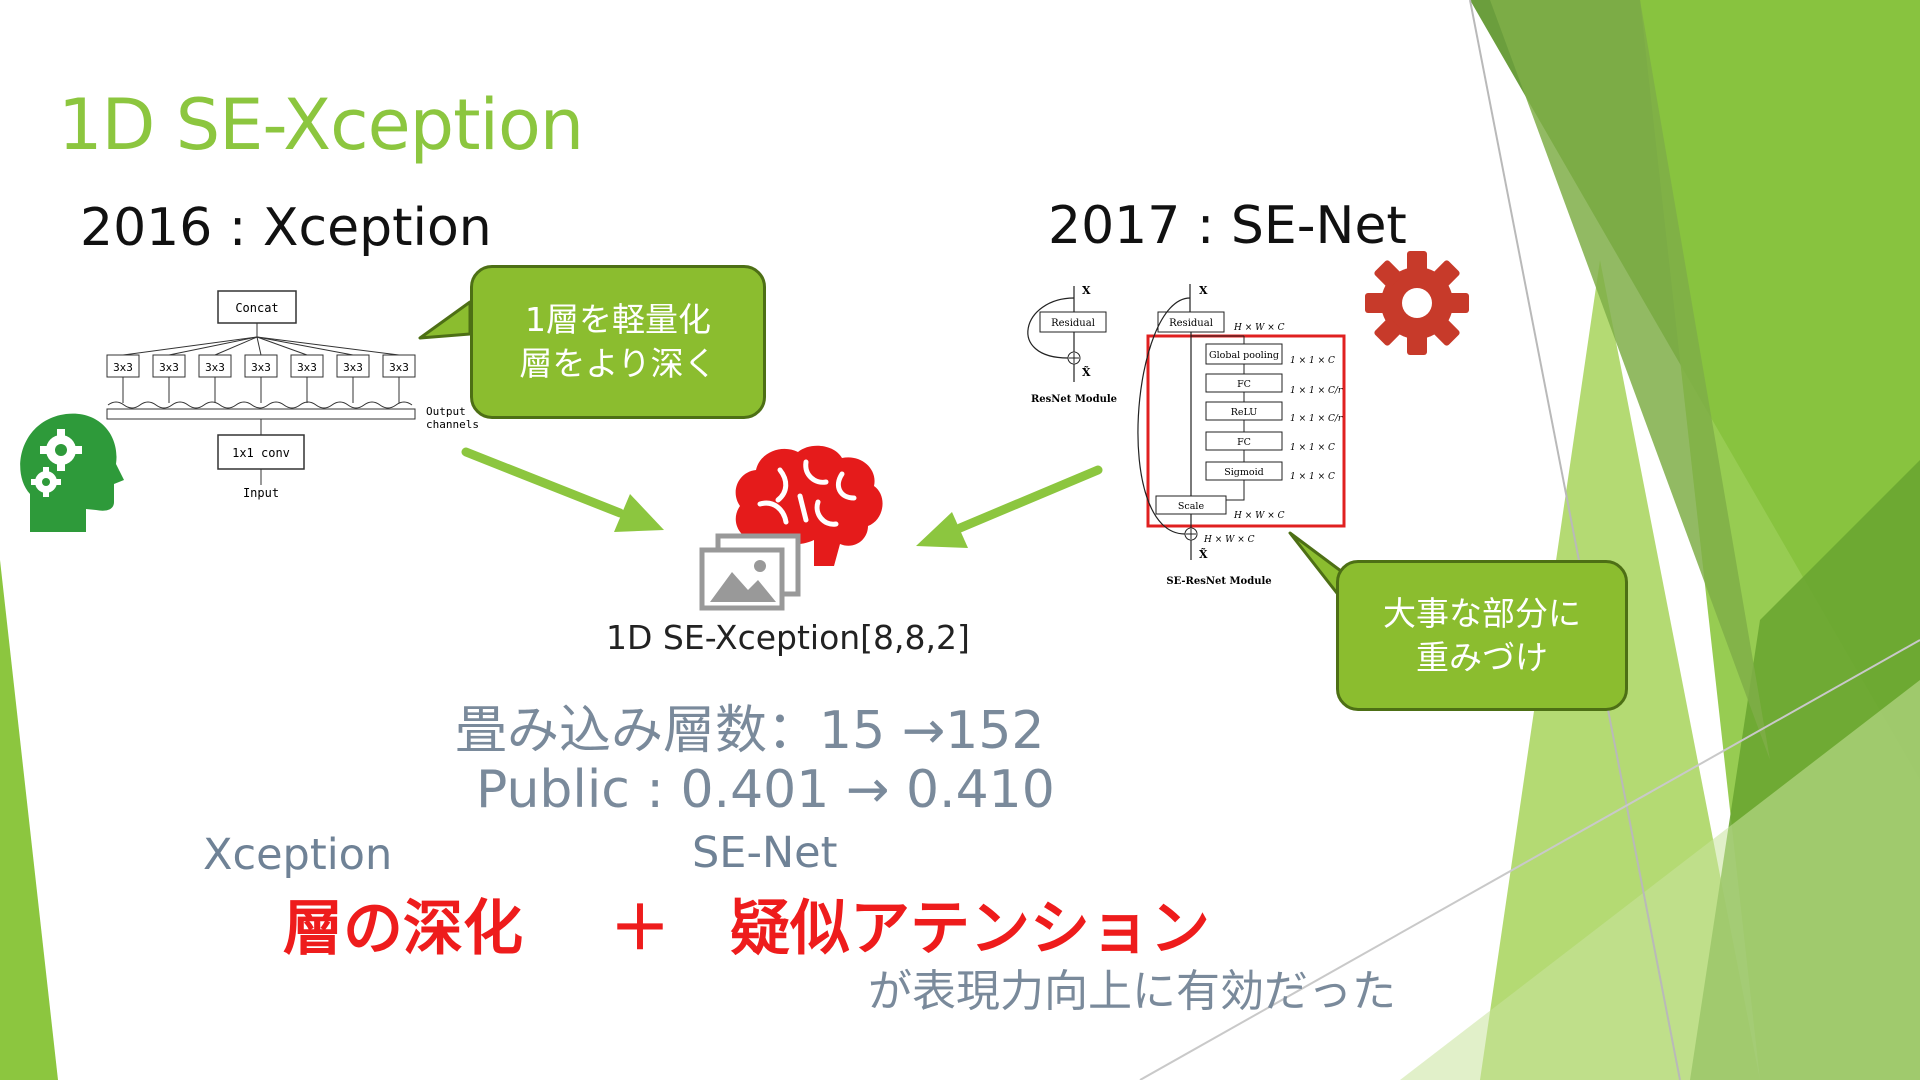 The height and width of the screenshot is (1080, 1920). Describe the element at coordinates (1244, 384) in the screenshot. I see `fc1-label: FC` at that location.